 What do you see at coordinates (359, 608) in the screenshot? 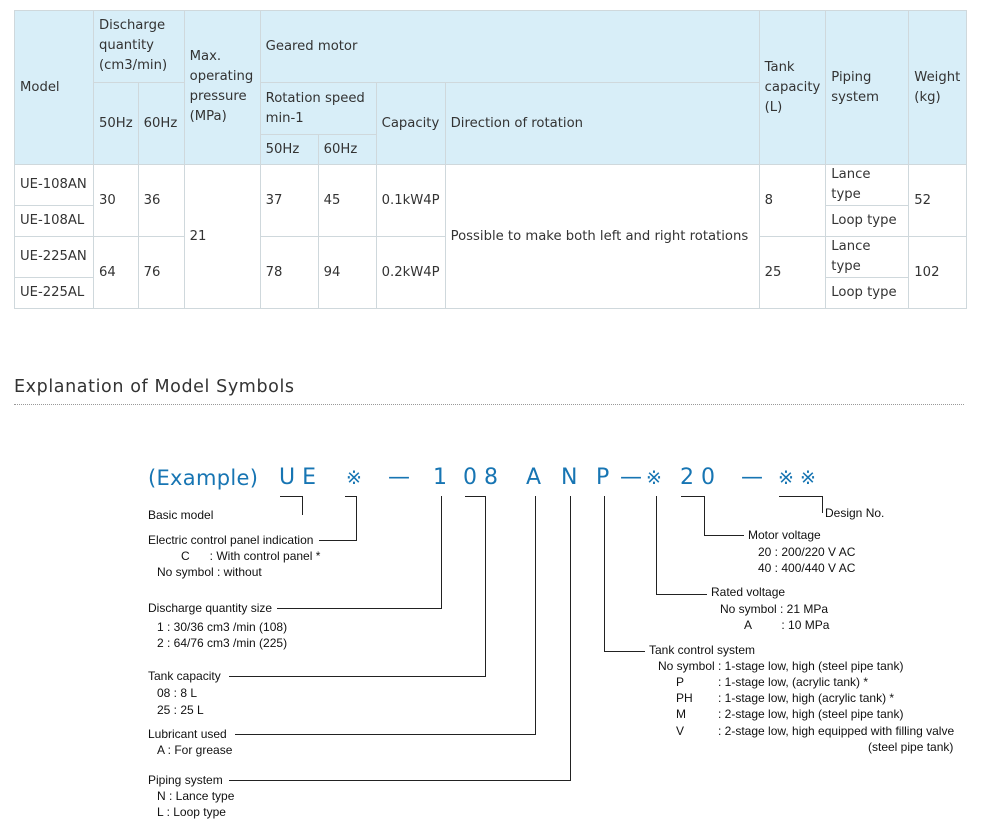
I see `leader-discharge` at bounding box center [359, 608].